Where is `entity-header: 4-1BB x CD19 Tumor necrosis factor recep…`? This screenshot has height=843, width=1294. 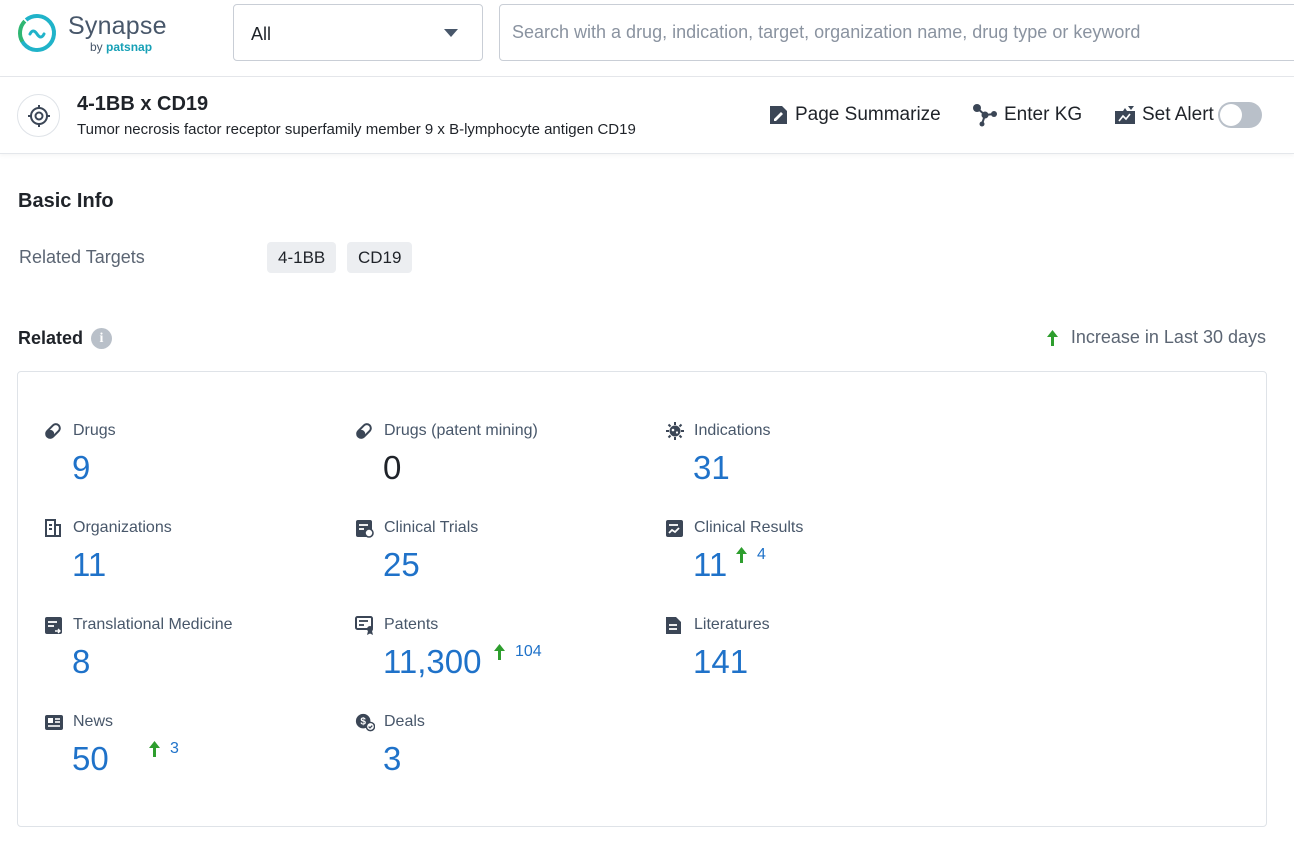 entity-header: 4-1BB x CD19 Tumor necrosis factor recep… is located at coordinates (647, 115).